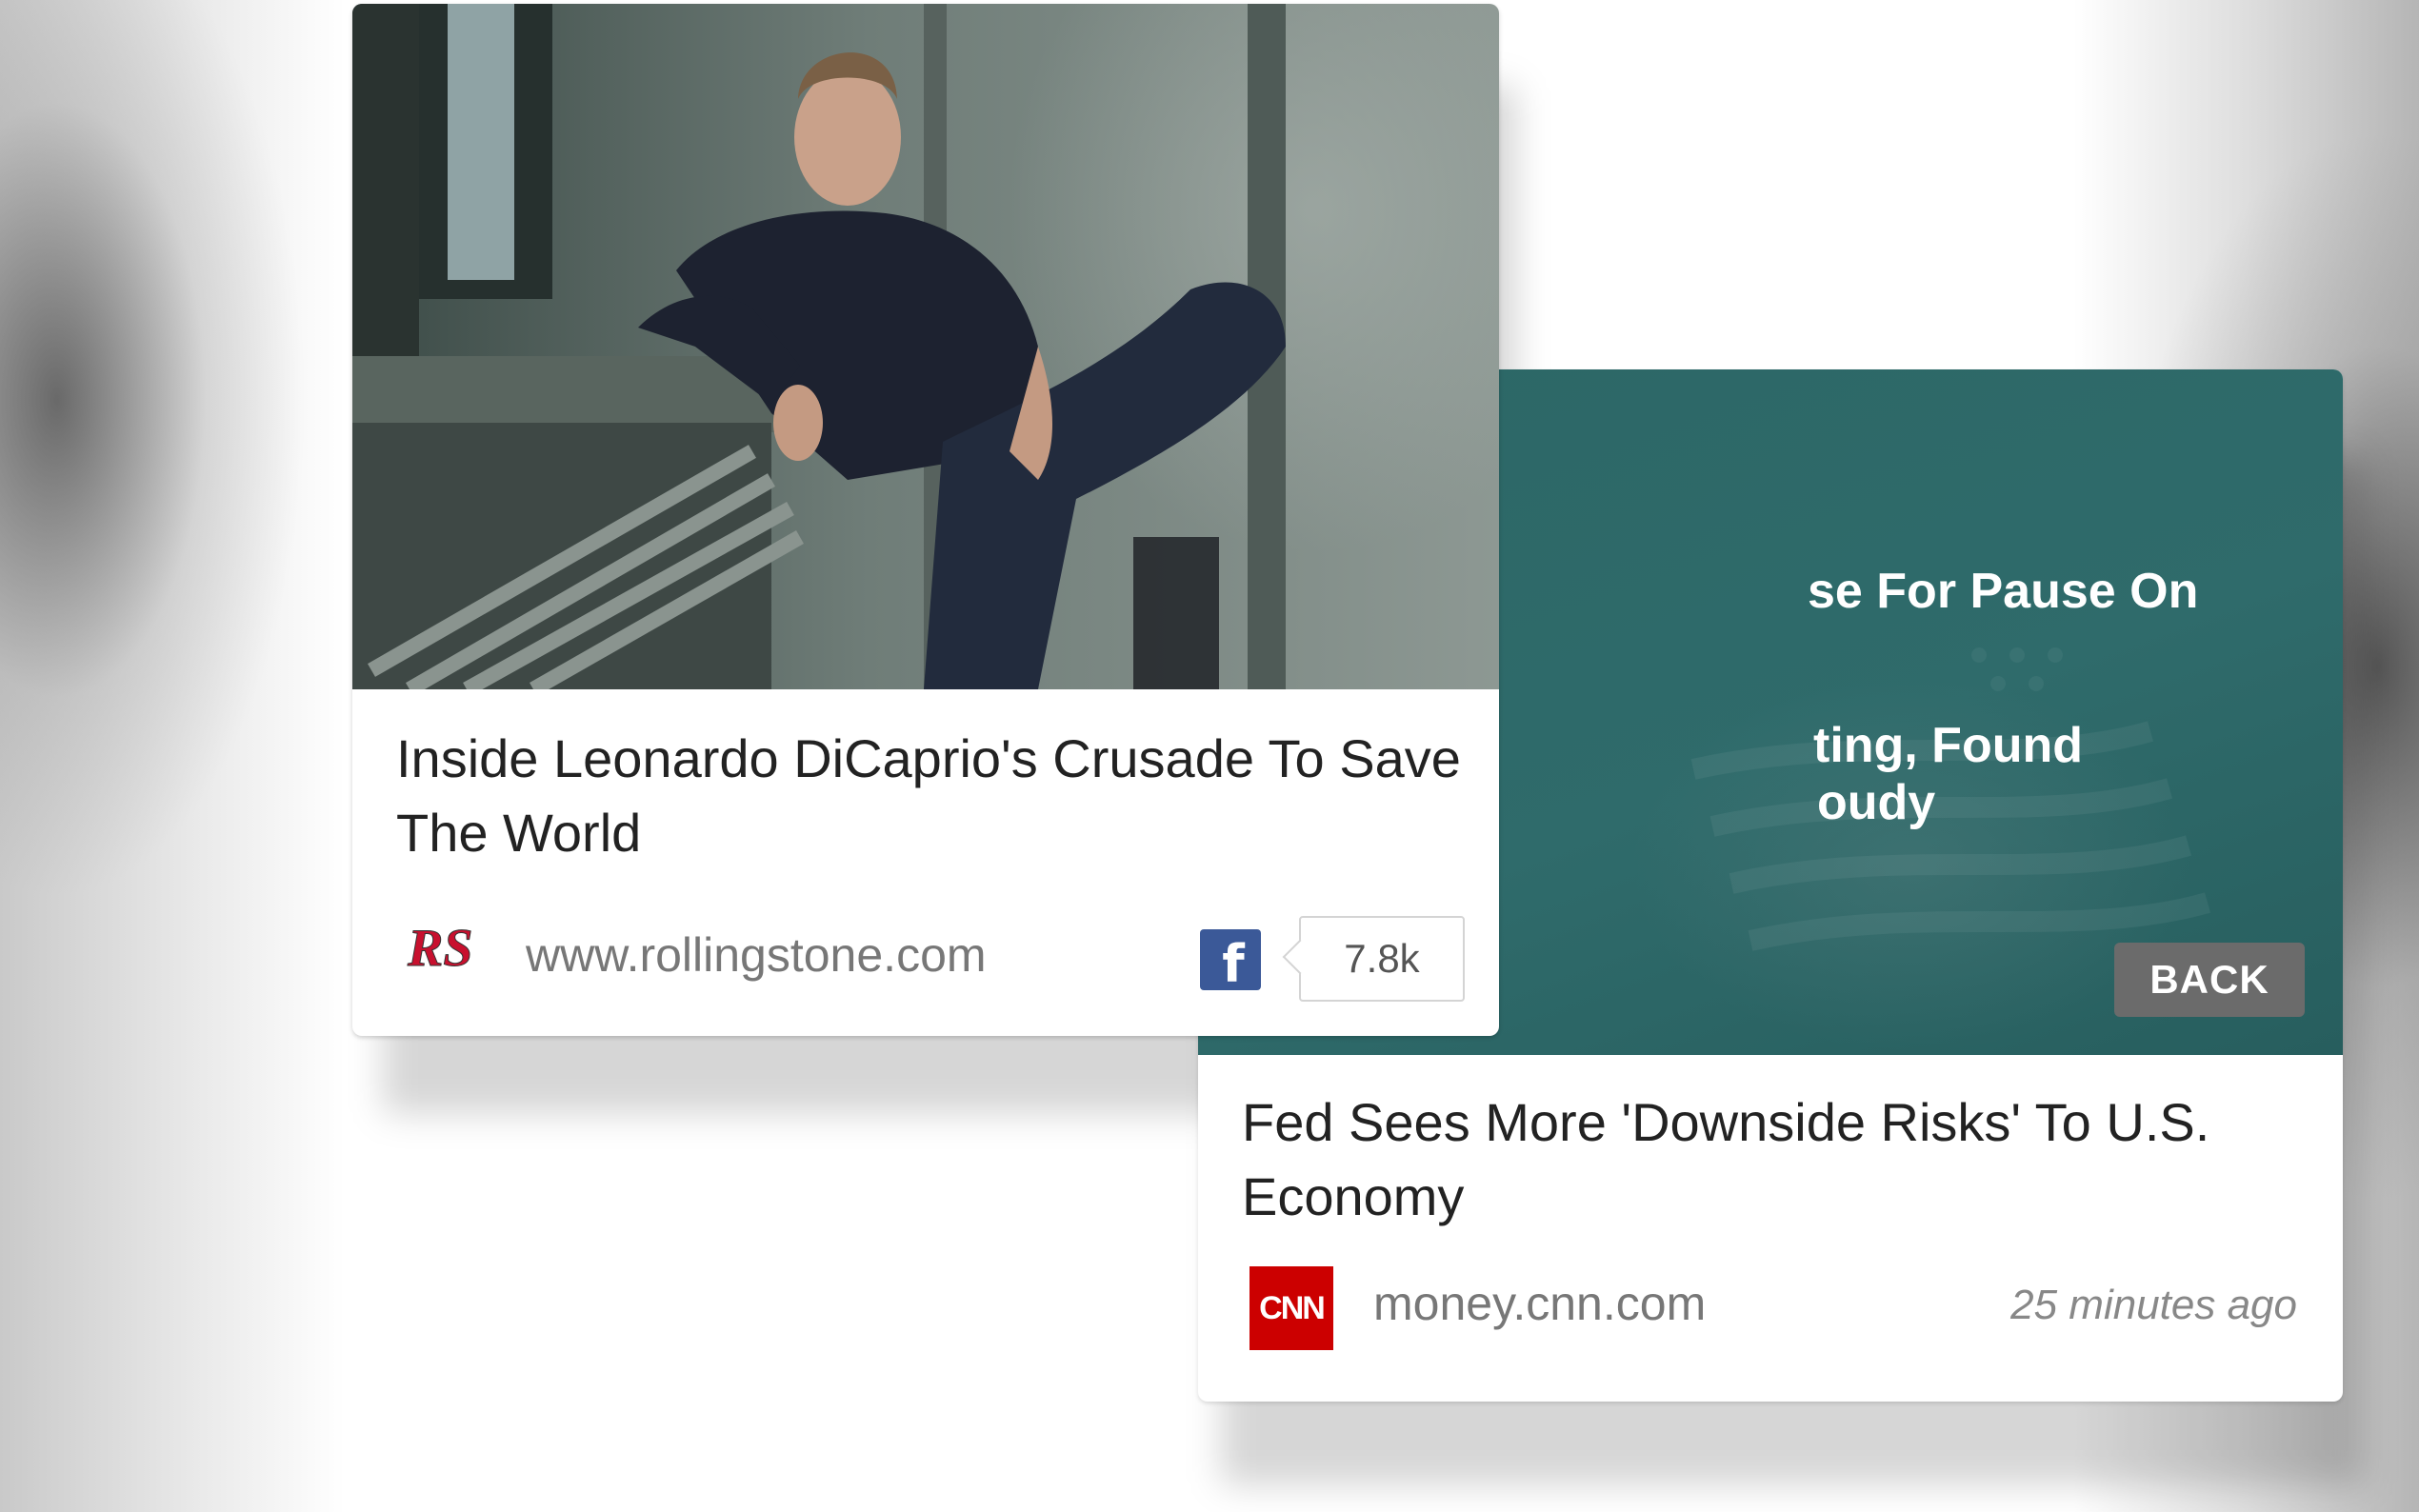  Describe the element at coordinates (1291, 1308) in the screenshot. I see `cnn-logo-icon: CNN` at that location.